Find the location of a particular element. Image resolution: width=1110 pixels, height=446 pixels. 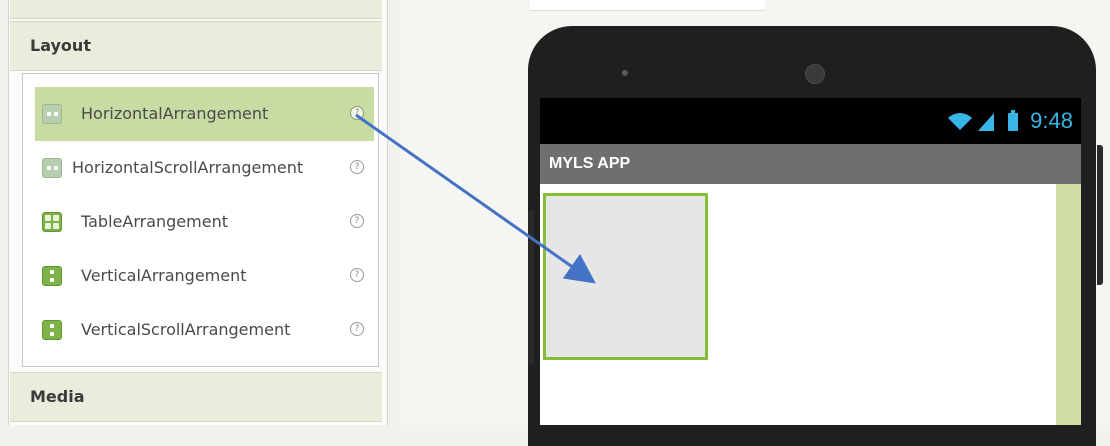

camera-icon is located at coordinates (625, 73).